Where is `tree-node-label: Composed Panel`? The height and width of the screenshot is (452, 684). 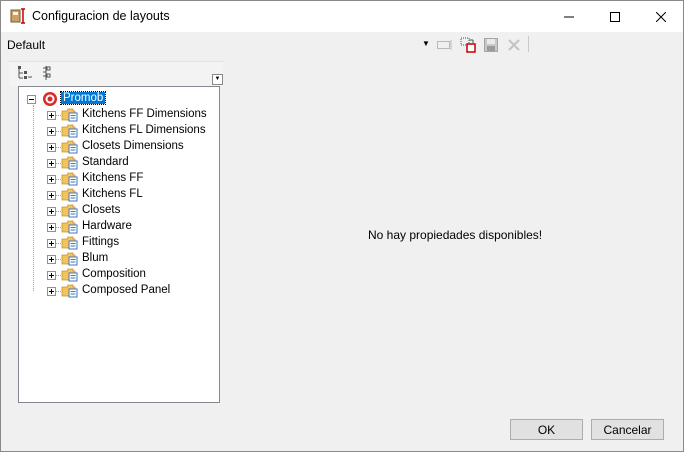
tree-node-label: Composed Panel is located at coordinates (126, 290).